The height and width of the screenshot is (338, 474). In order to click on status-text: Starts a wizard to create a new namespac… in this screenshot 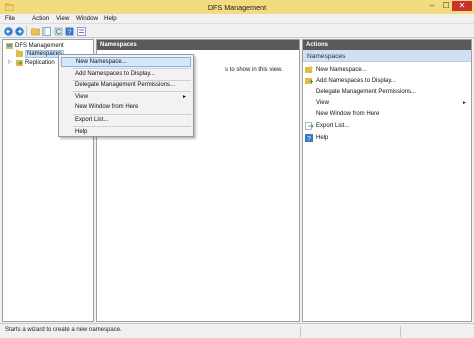, I will do `click(63, 330)`.